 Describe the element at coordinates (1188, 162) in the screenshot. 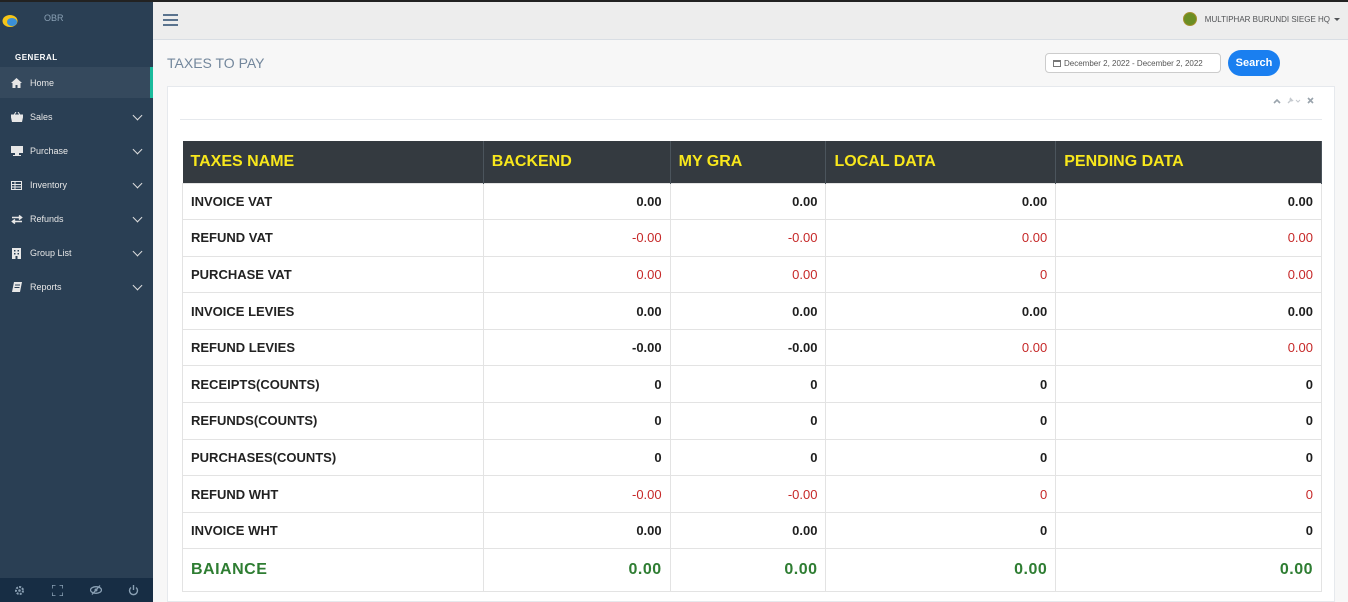

I see `column-header: PENDING DATA` at that location.